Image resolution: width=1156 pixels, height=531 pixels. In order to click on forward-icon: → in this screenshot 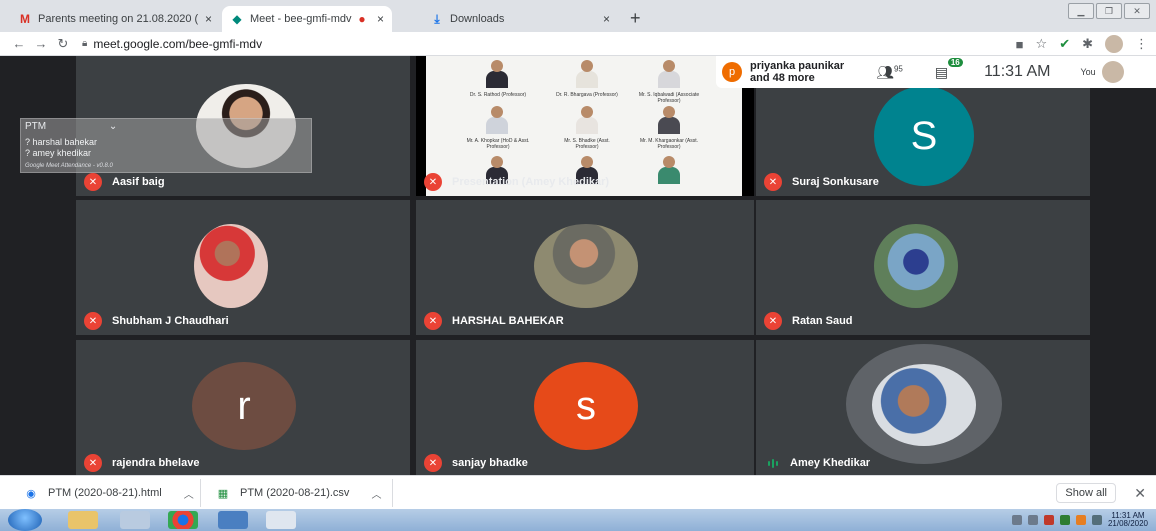, I will do `click(41, 43)`.